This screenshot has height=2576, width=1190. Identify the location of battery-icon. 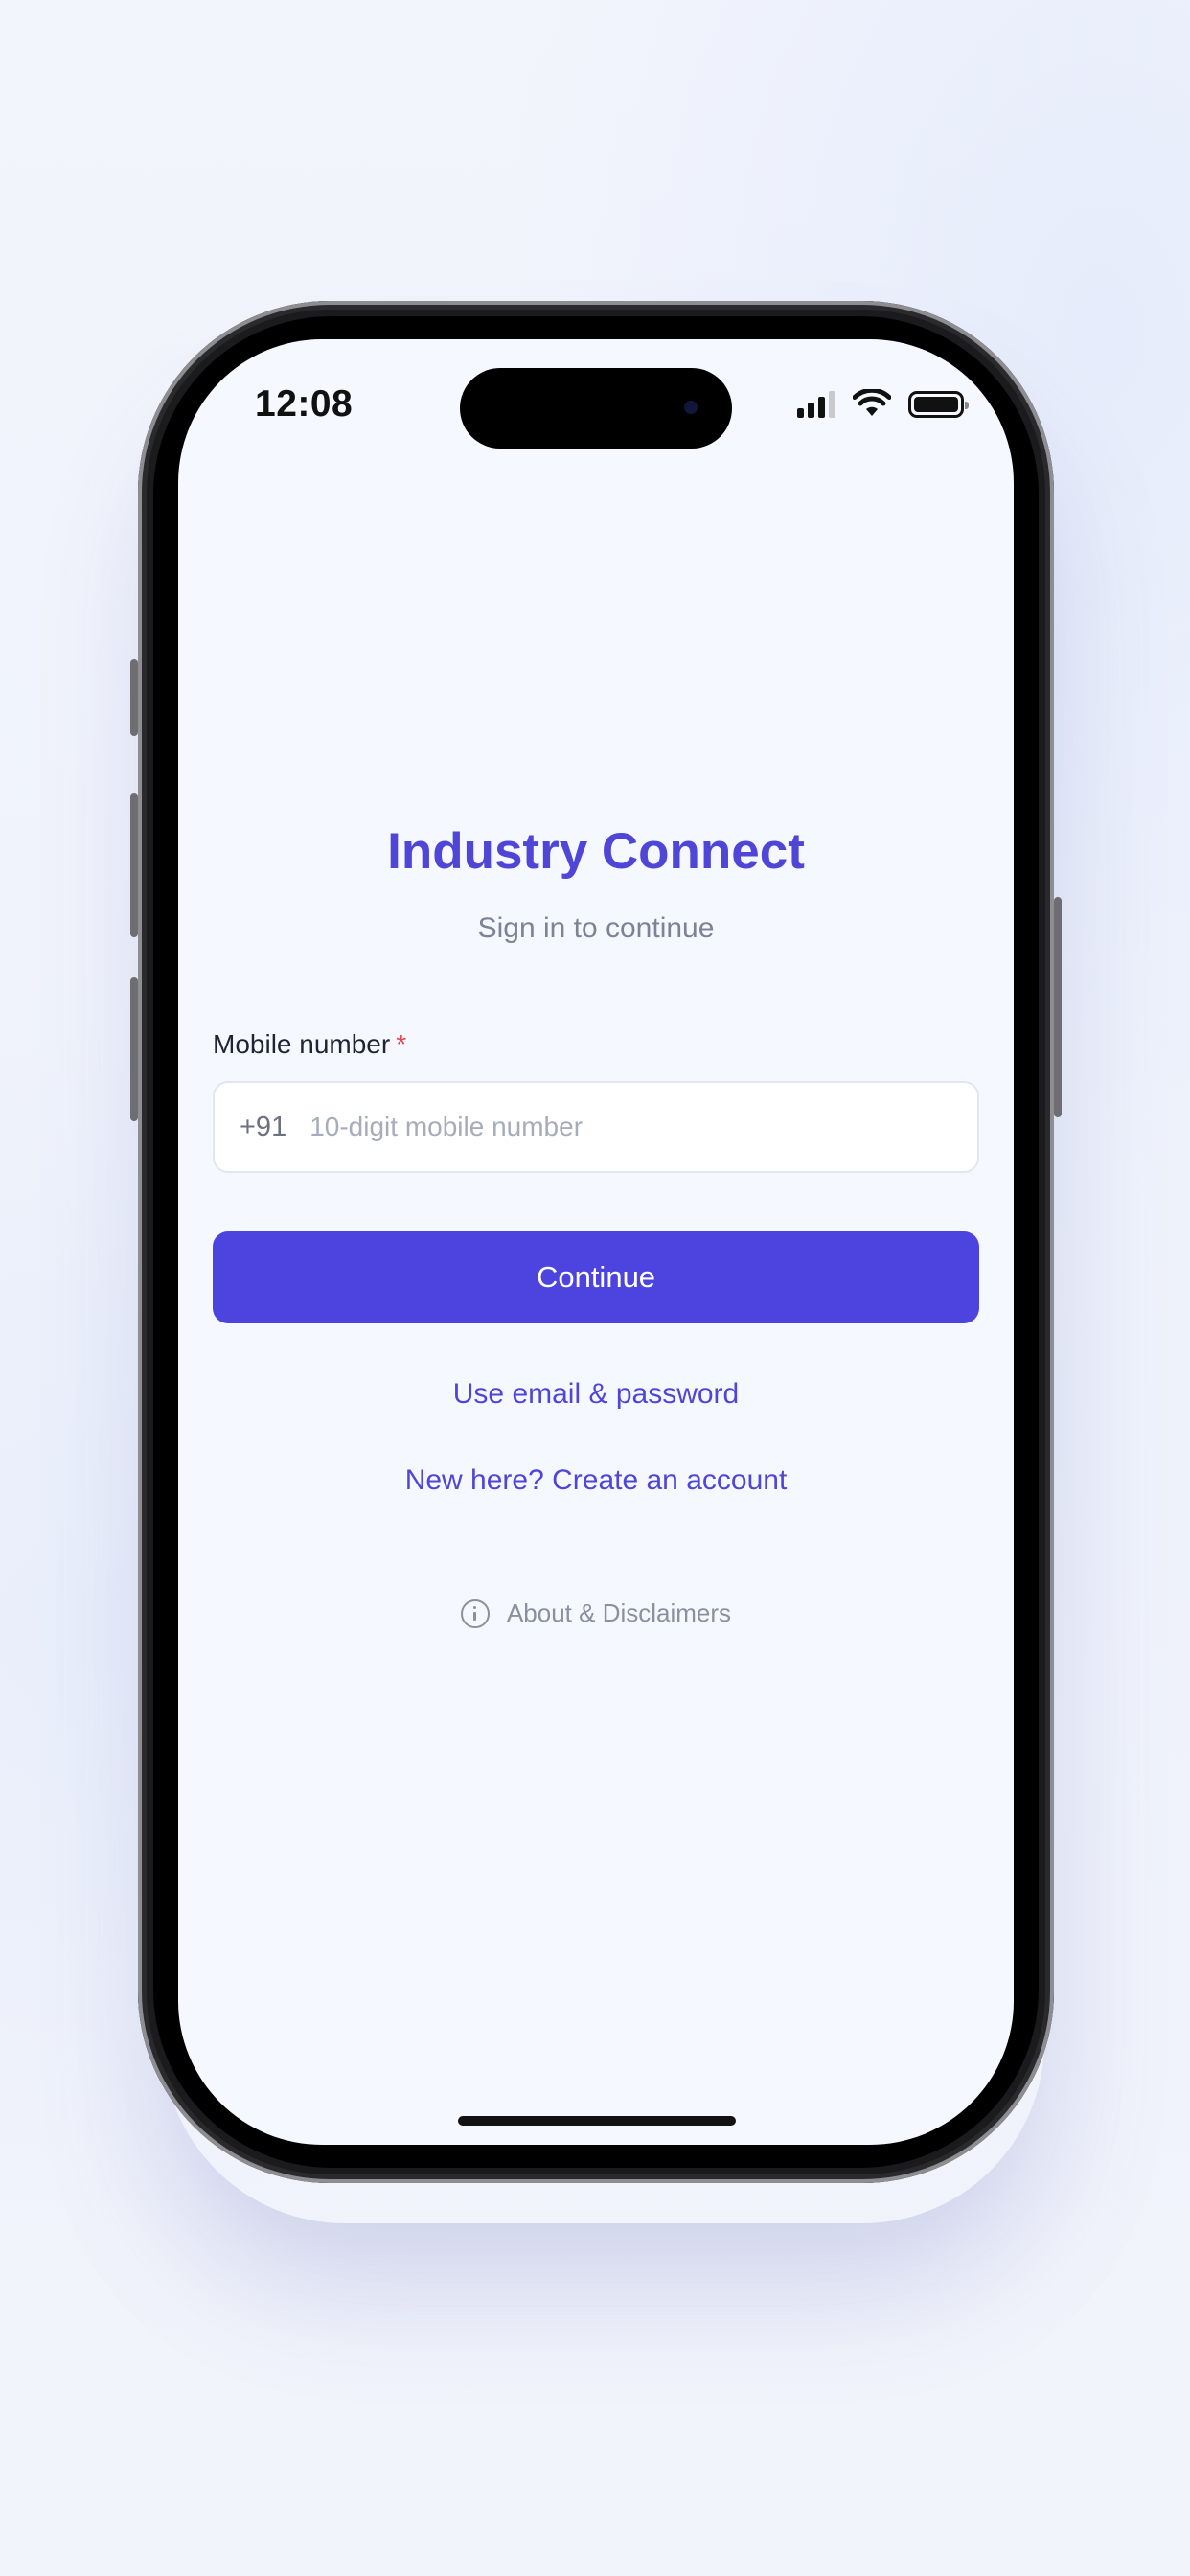
(938, 404).